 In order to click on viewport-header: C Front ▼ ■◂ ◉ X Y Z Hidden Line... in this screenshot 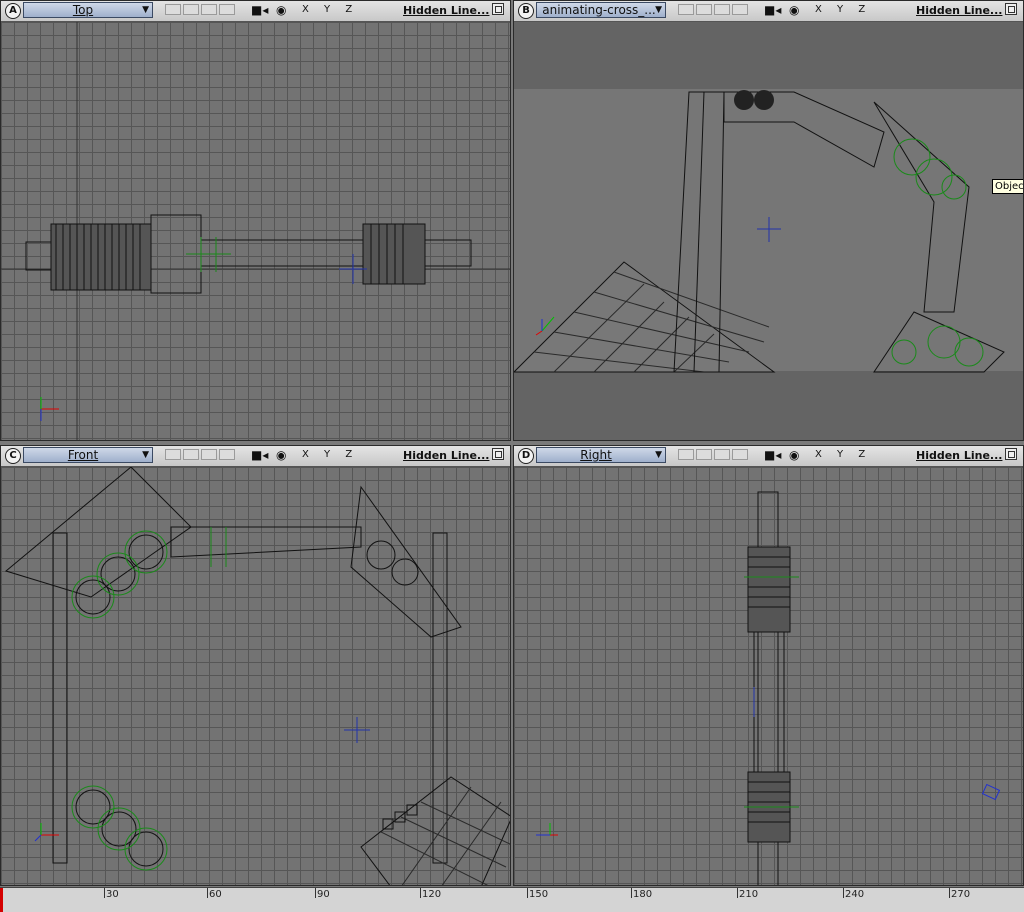, I will do `click(255, 456)`.